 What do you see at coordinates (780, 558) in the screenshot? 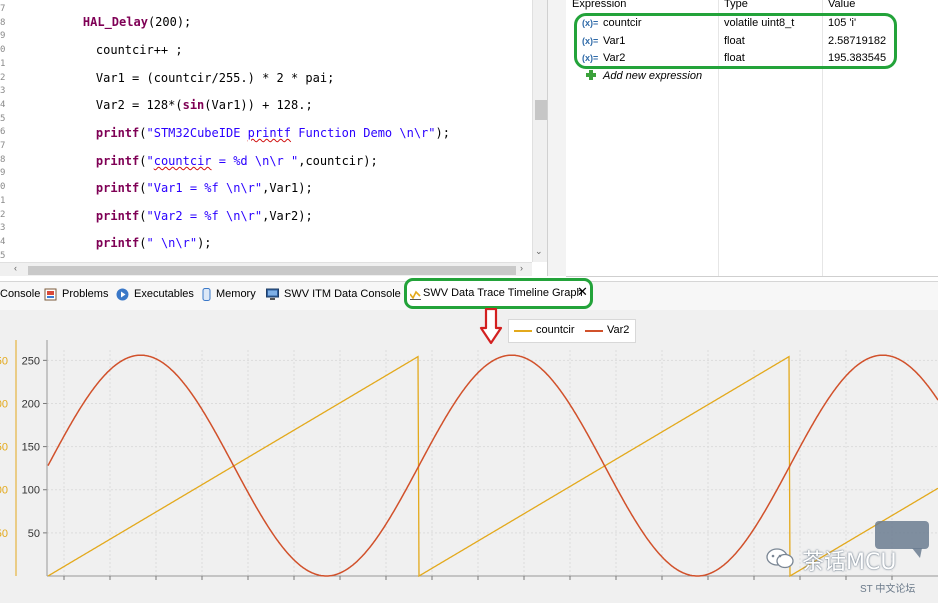
I see `chat-bubble-icon` at bounding box center [780, 558].